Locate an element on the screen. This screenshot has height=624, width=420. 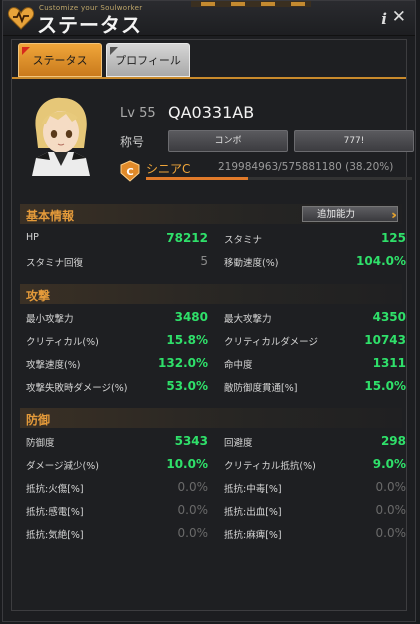
exp-readout: 219984963/575881180 (38.20%) is located at coordinates (306, 167).